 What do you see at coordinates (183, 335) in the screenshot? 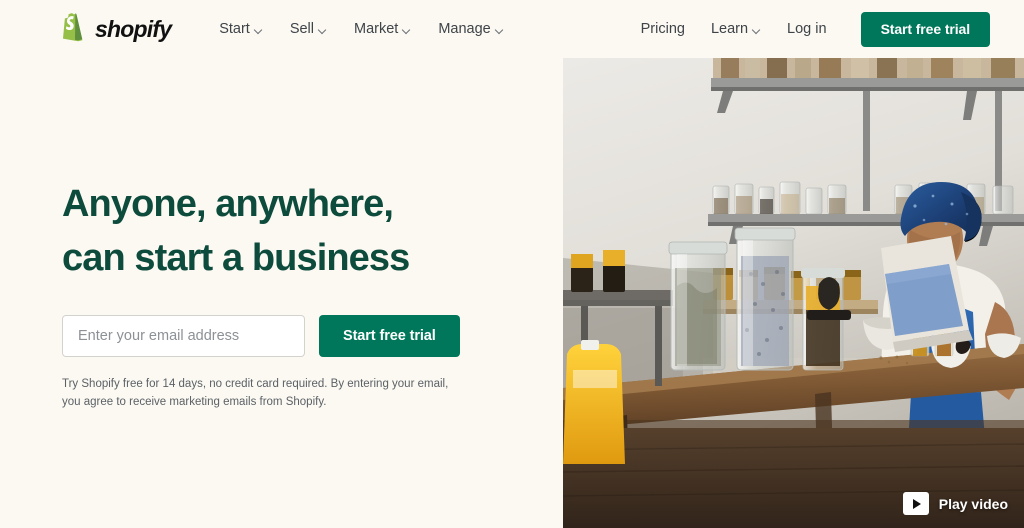
I see `email-input` at bounding box center [183, 335].